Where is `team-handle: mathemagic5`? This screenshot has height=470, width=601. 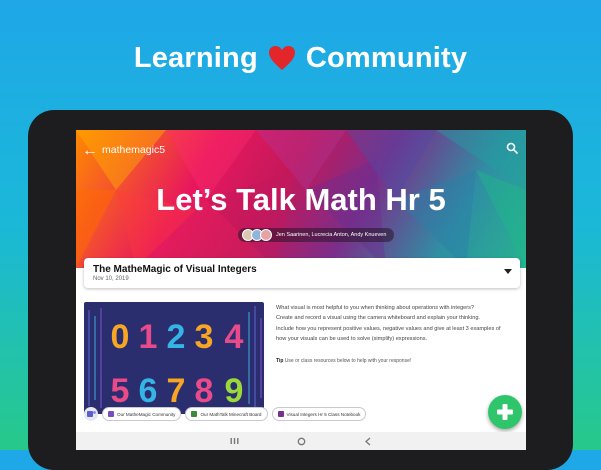 team-handle: mathemagic5 is located at coordinates (134, 150).